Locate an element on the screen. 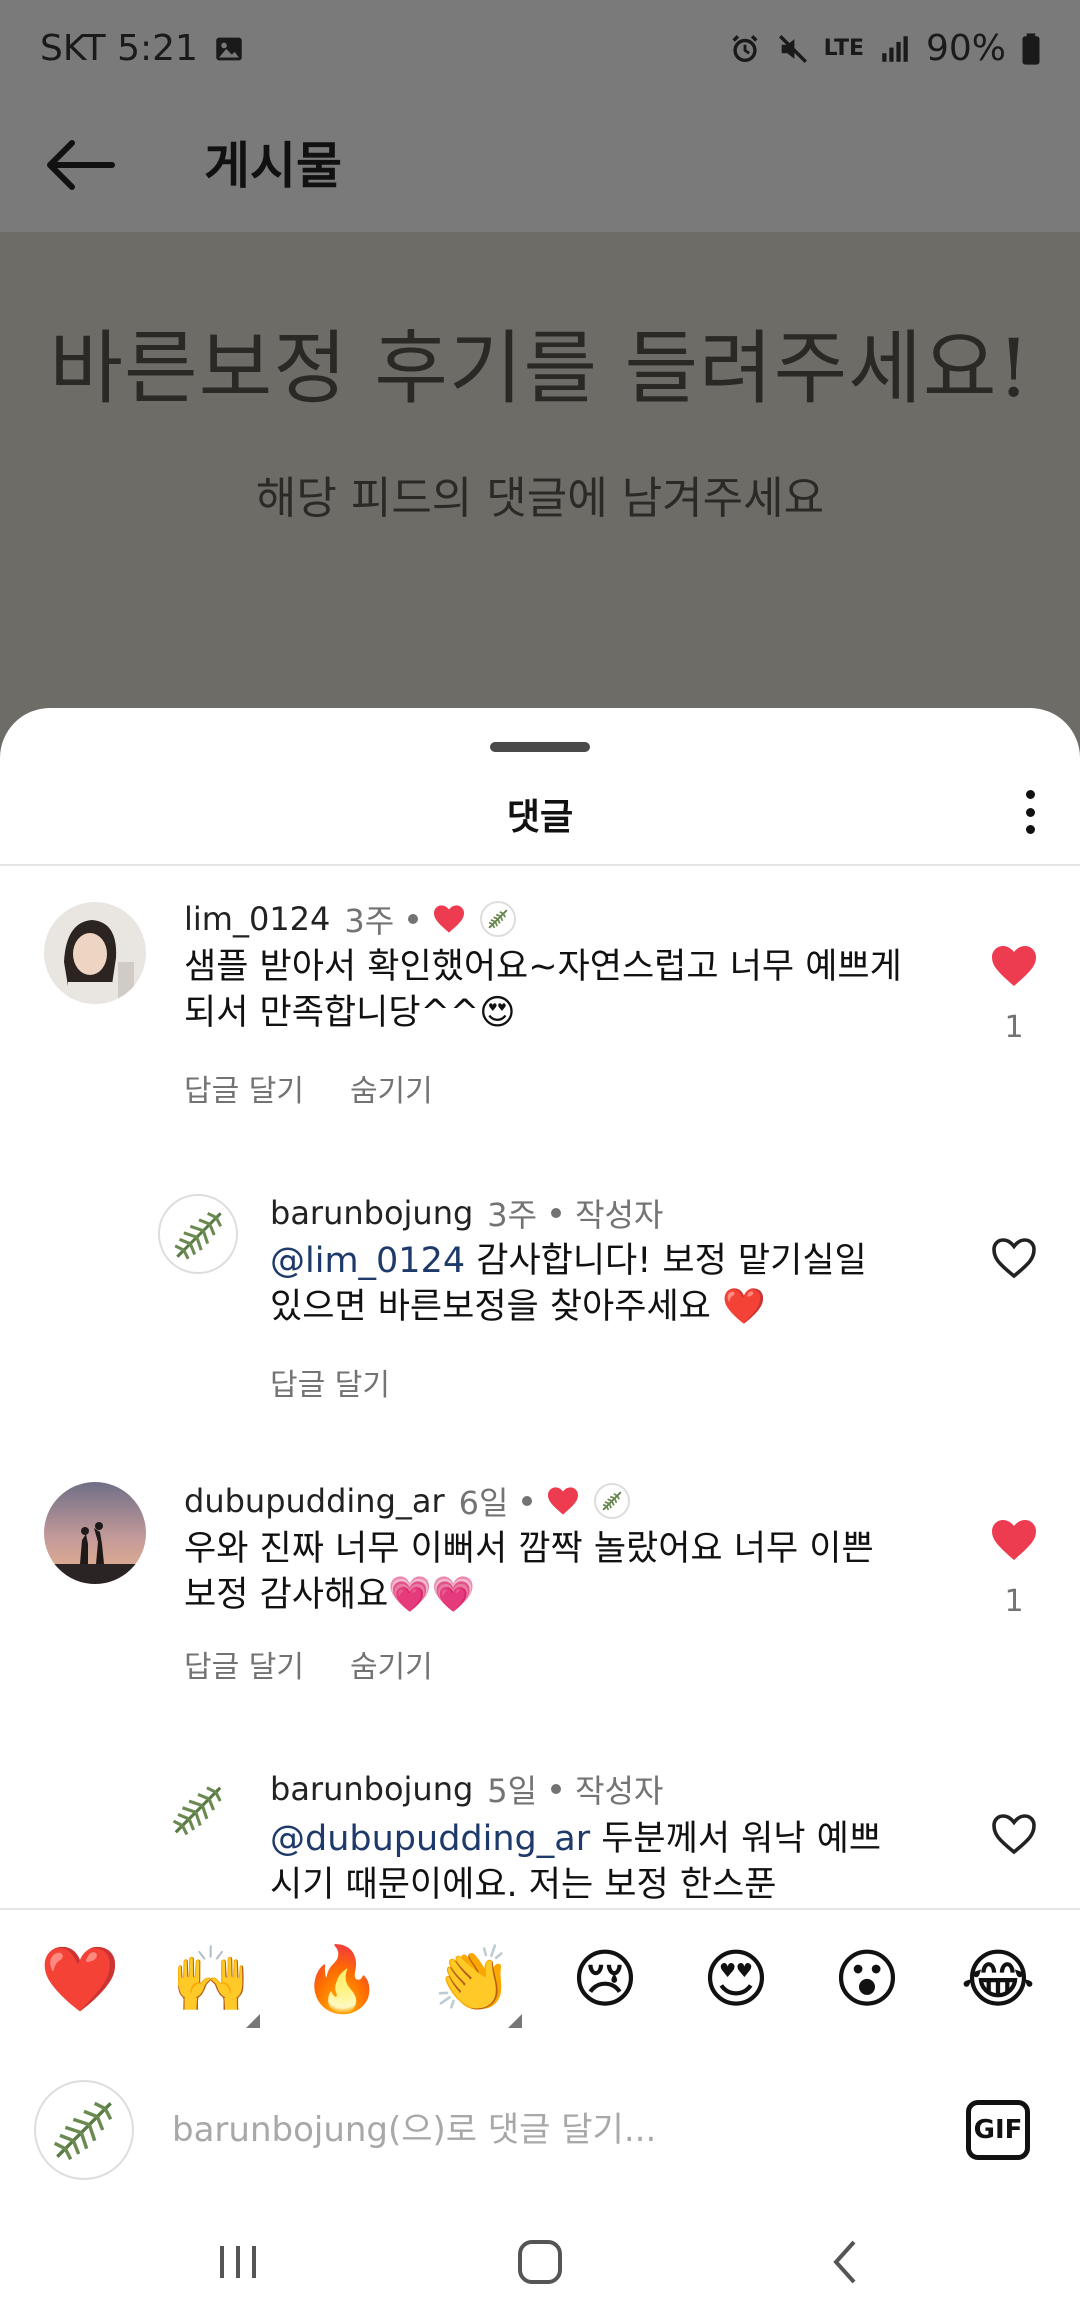 The image size is (1080, 2316). carrier-time: SKT 5:21 is located at coordinates (119, 48).